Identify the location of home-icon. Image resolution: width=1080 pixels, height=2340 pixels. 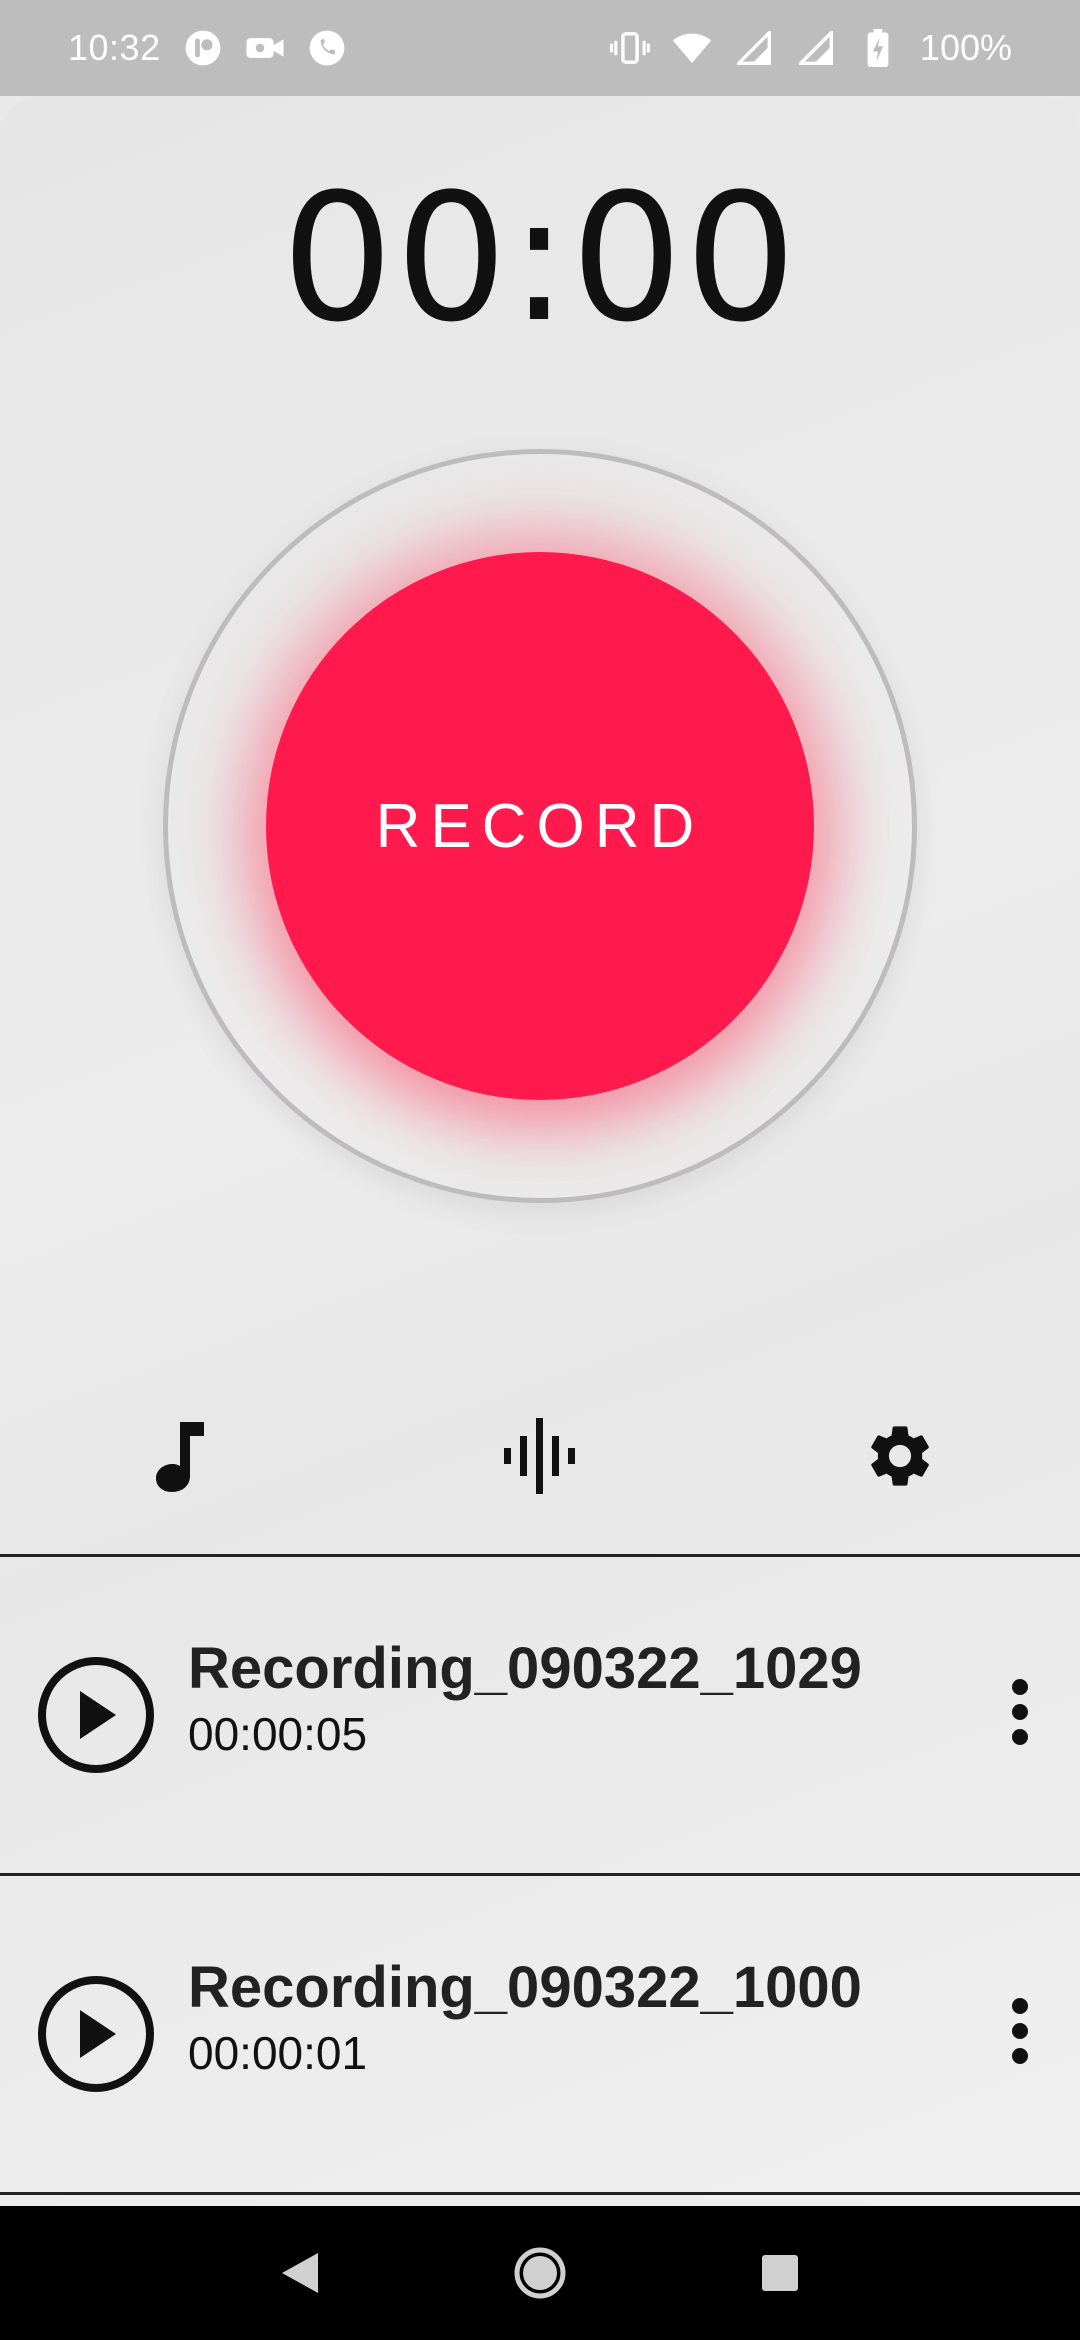
(540, 2273).